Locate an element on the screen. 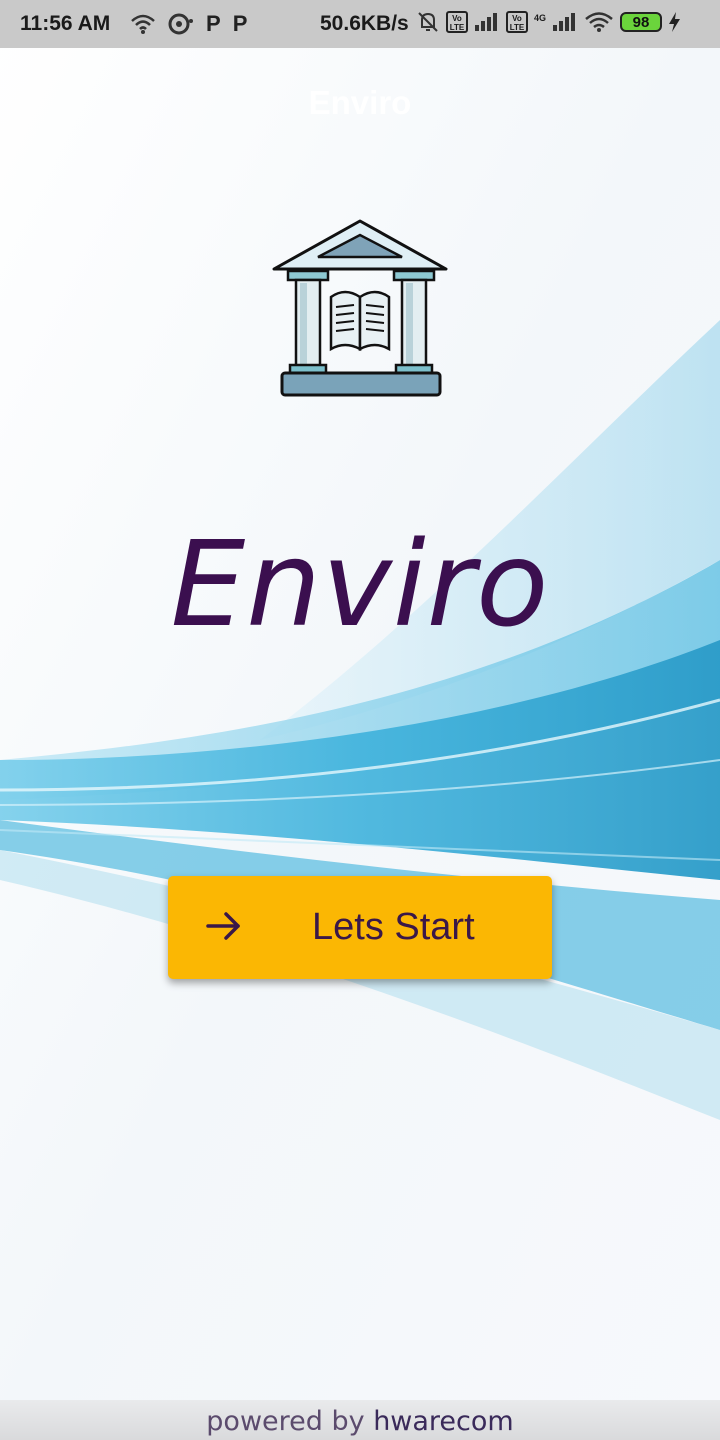  brand-title: Enviro is located at coordinates (360, 584).